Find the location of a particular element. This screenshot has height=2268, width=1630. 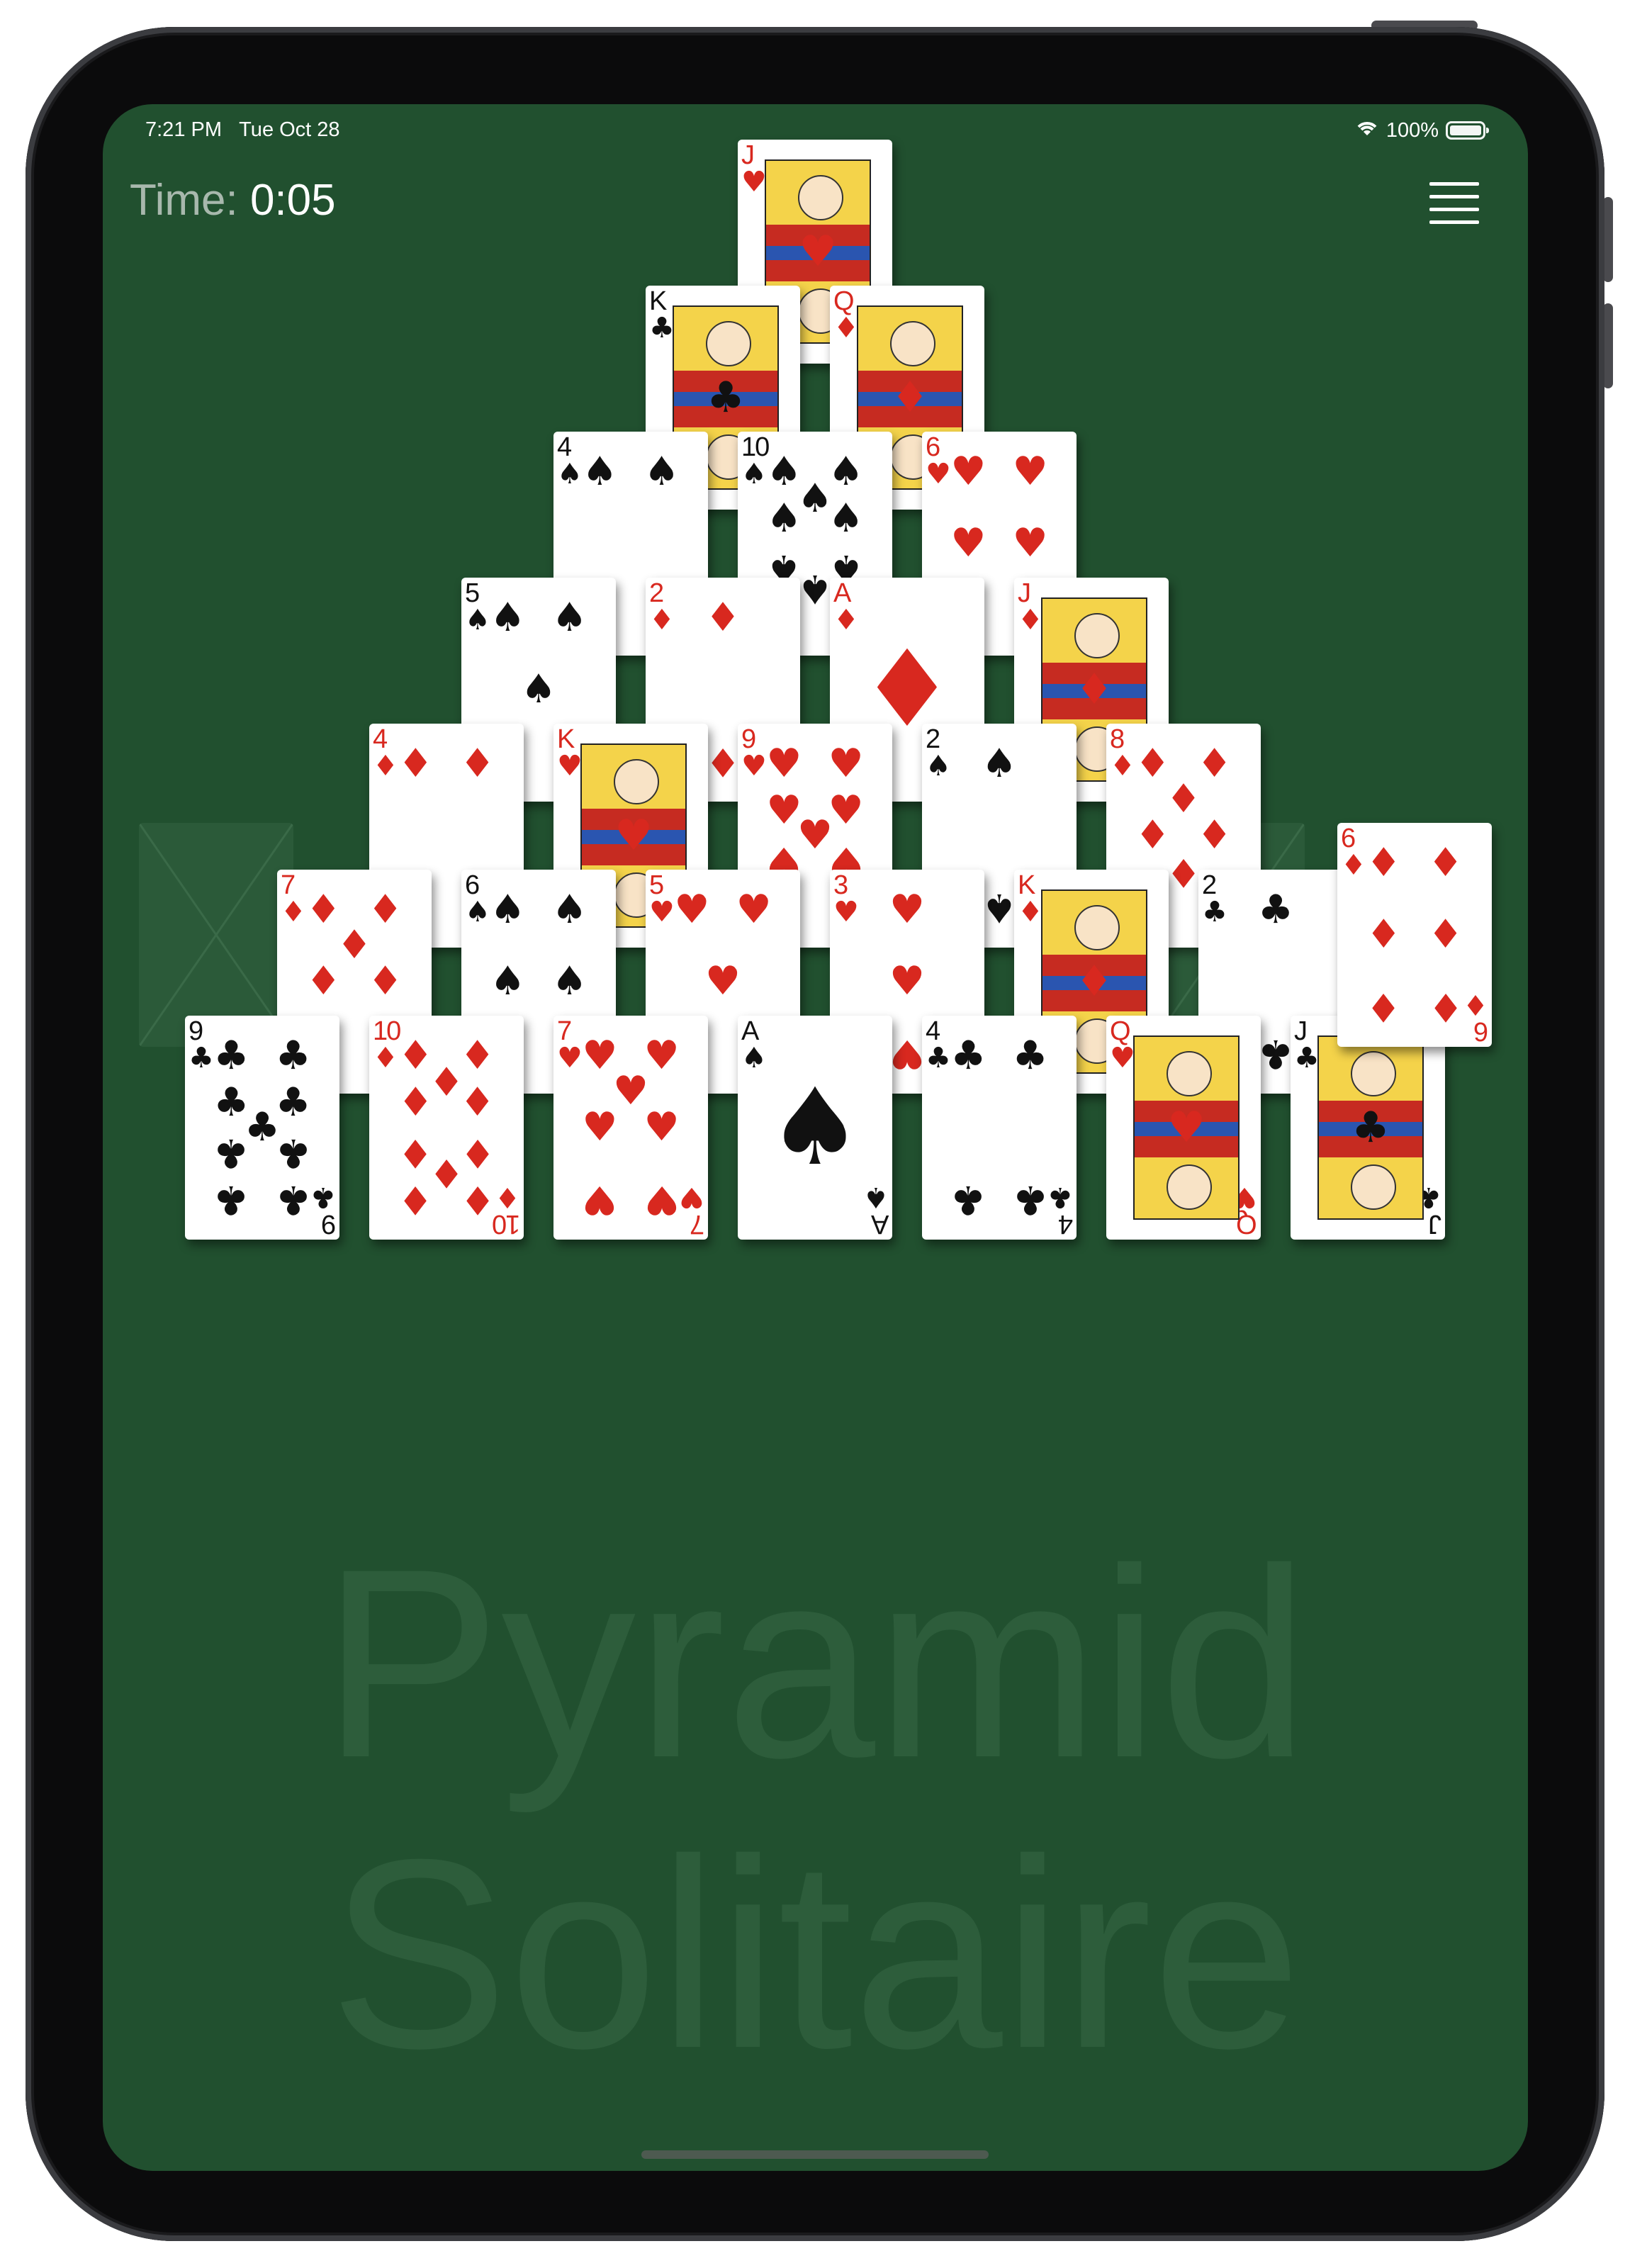

home-indicator is located at coordinates (815, 2154).